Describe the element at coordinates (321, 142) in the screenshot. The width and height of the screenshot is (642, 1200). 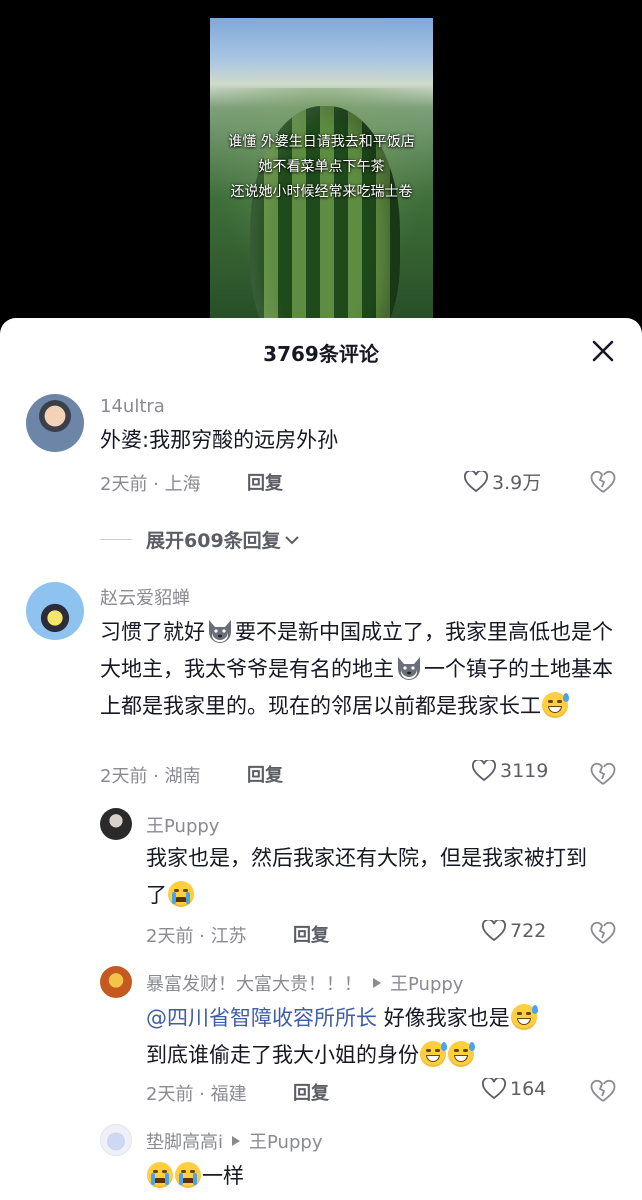
I see `caption-line: 谁懂 外婆生日请我去和平饭店` at that location.